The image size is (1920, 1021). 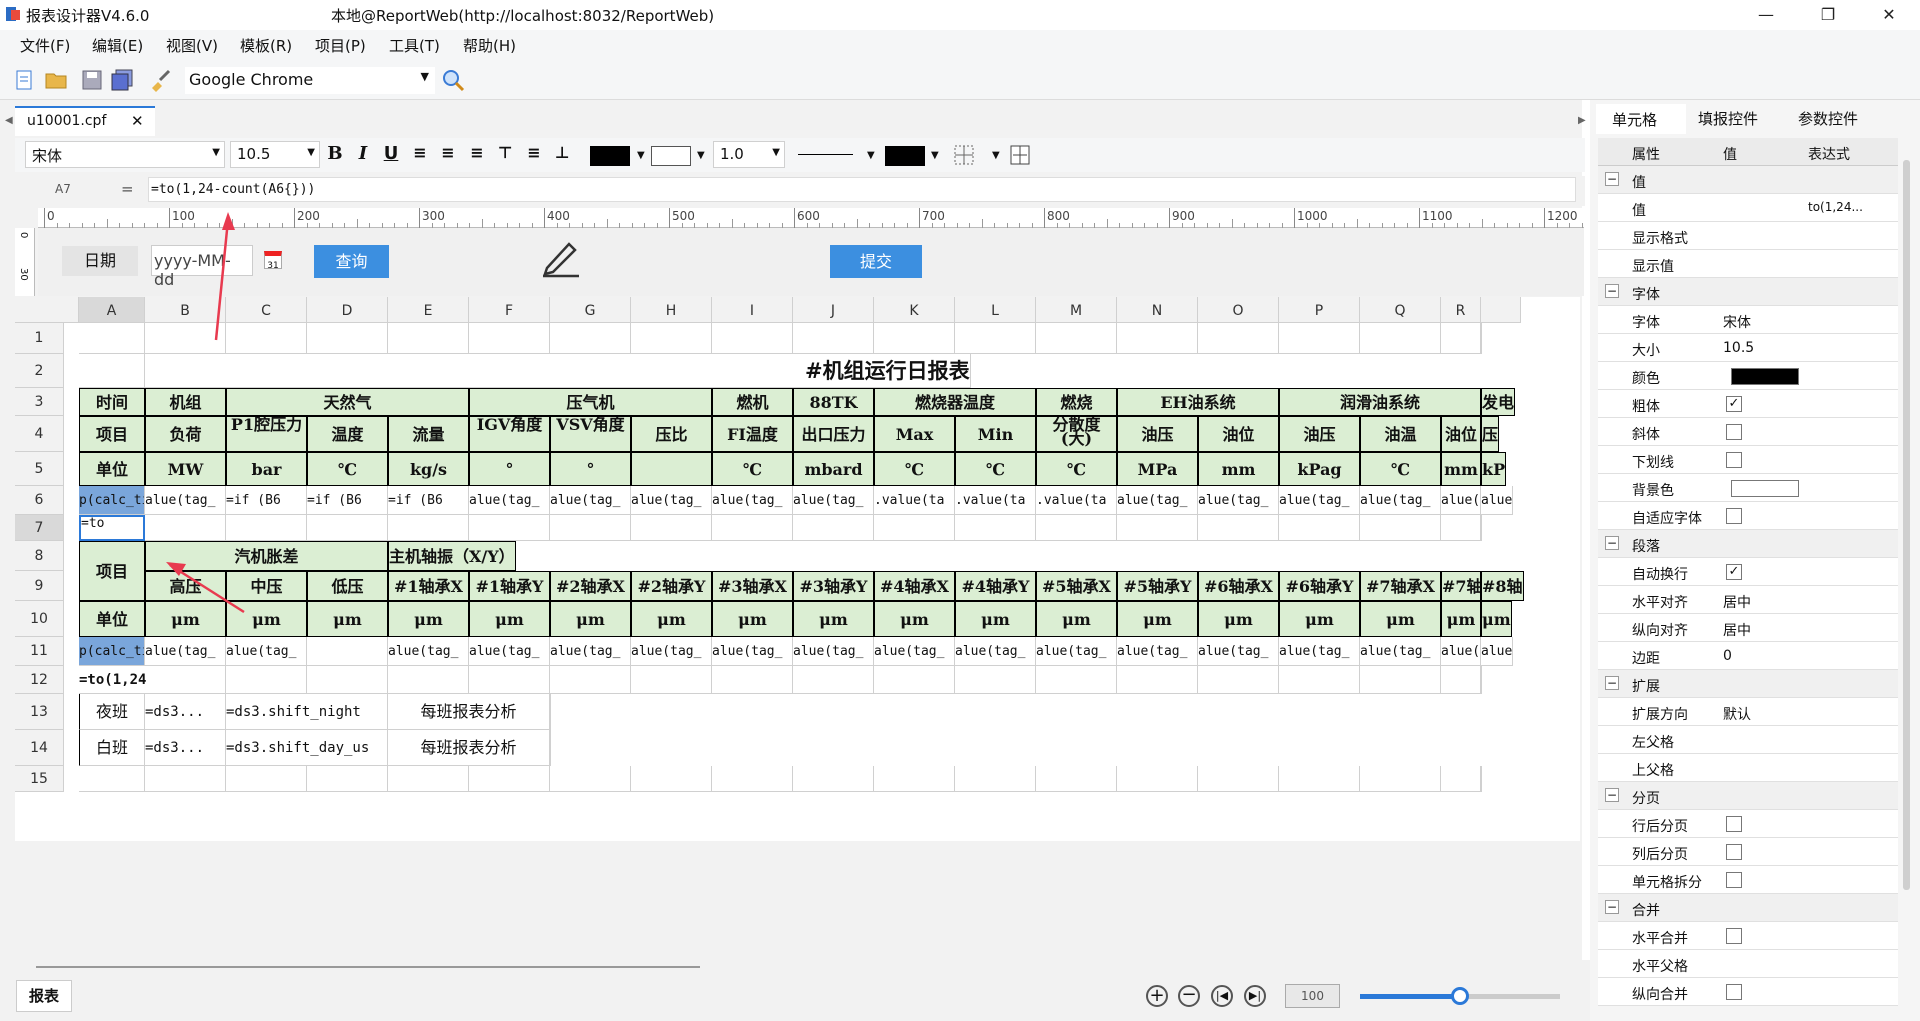 What do you see at coordinates (1490, 434) in the screenshot?
I see `header-item: 压` at bounding box center [1490, 434].